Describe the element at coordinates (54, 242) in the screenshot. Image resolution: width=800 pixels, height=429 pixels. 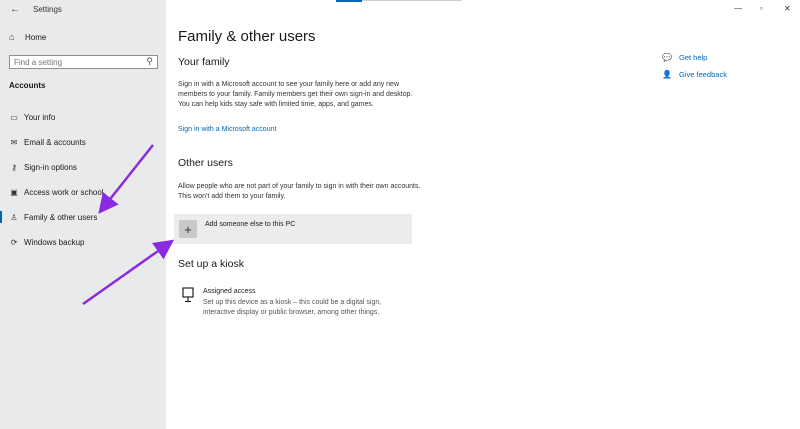
I see `sidebar-item-label: Windows backup` at that location.